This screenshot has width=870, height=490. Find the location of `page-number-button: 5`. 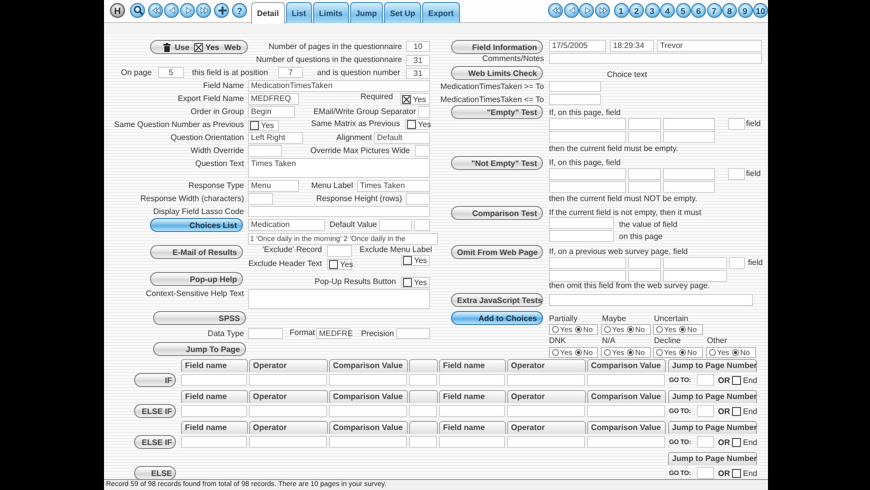

page-number-button: 5 is located at coordinates (683, 10).